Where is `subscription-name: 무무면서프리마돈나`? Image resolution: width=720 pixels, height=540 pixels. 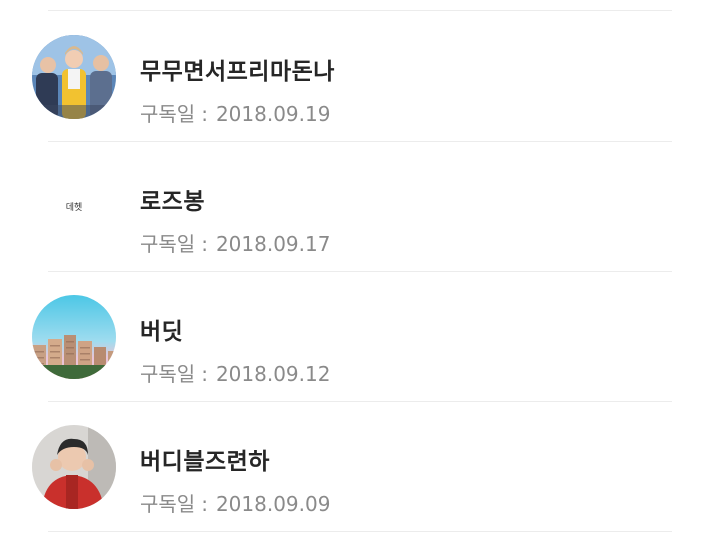
subscription-name: 무무면서프리마돈나 is located at coordinates (237, 69).